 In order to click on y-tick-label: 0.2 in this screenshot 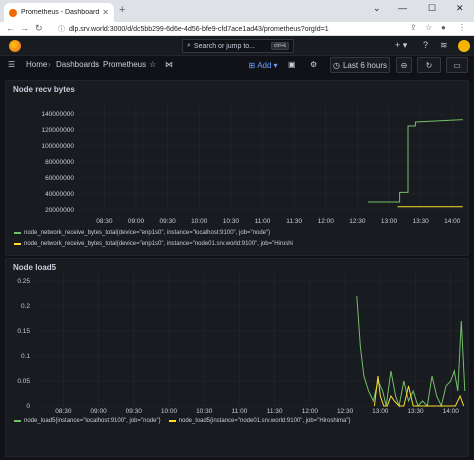, I will do `click(25, 306)`.